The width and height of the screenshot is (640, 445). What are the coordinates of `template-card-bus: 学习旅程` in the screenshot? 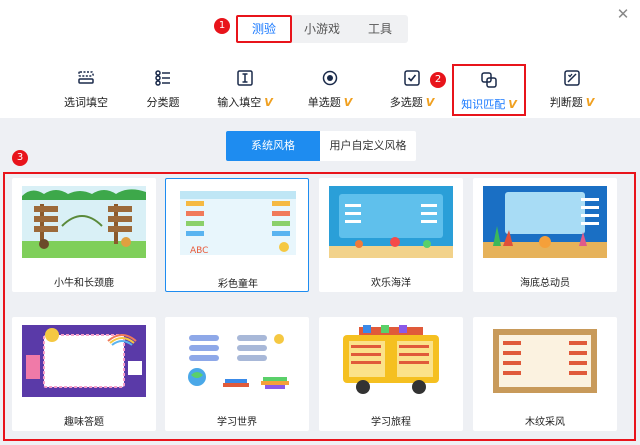 It's located at (391, 374).